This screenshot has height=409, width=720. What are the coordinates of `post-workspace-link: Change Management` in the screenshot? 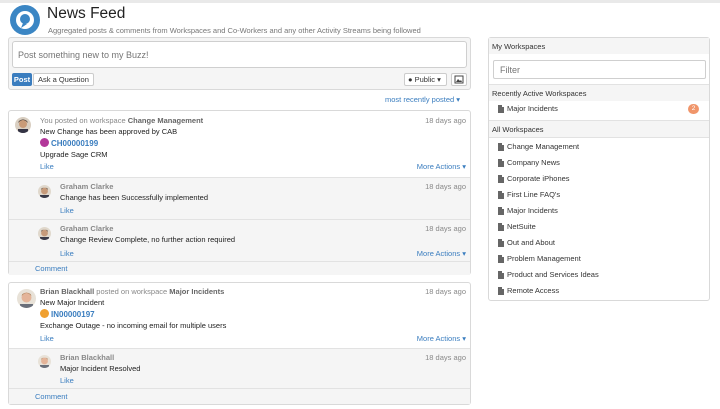 It's located at (165, 120).